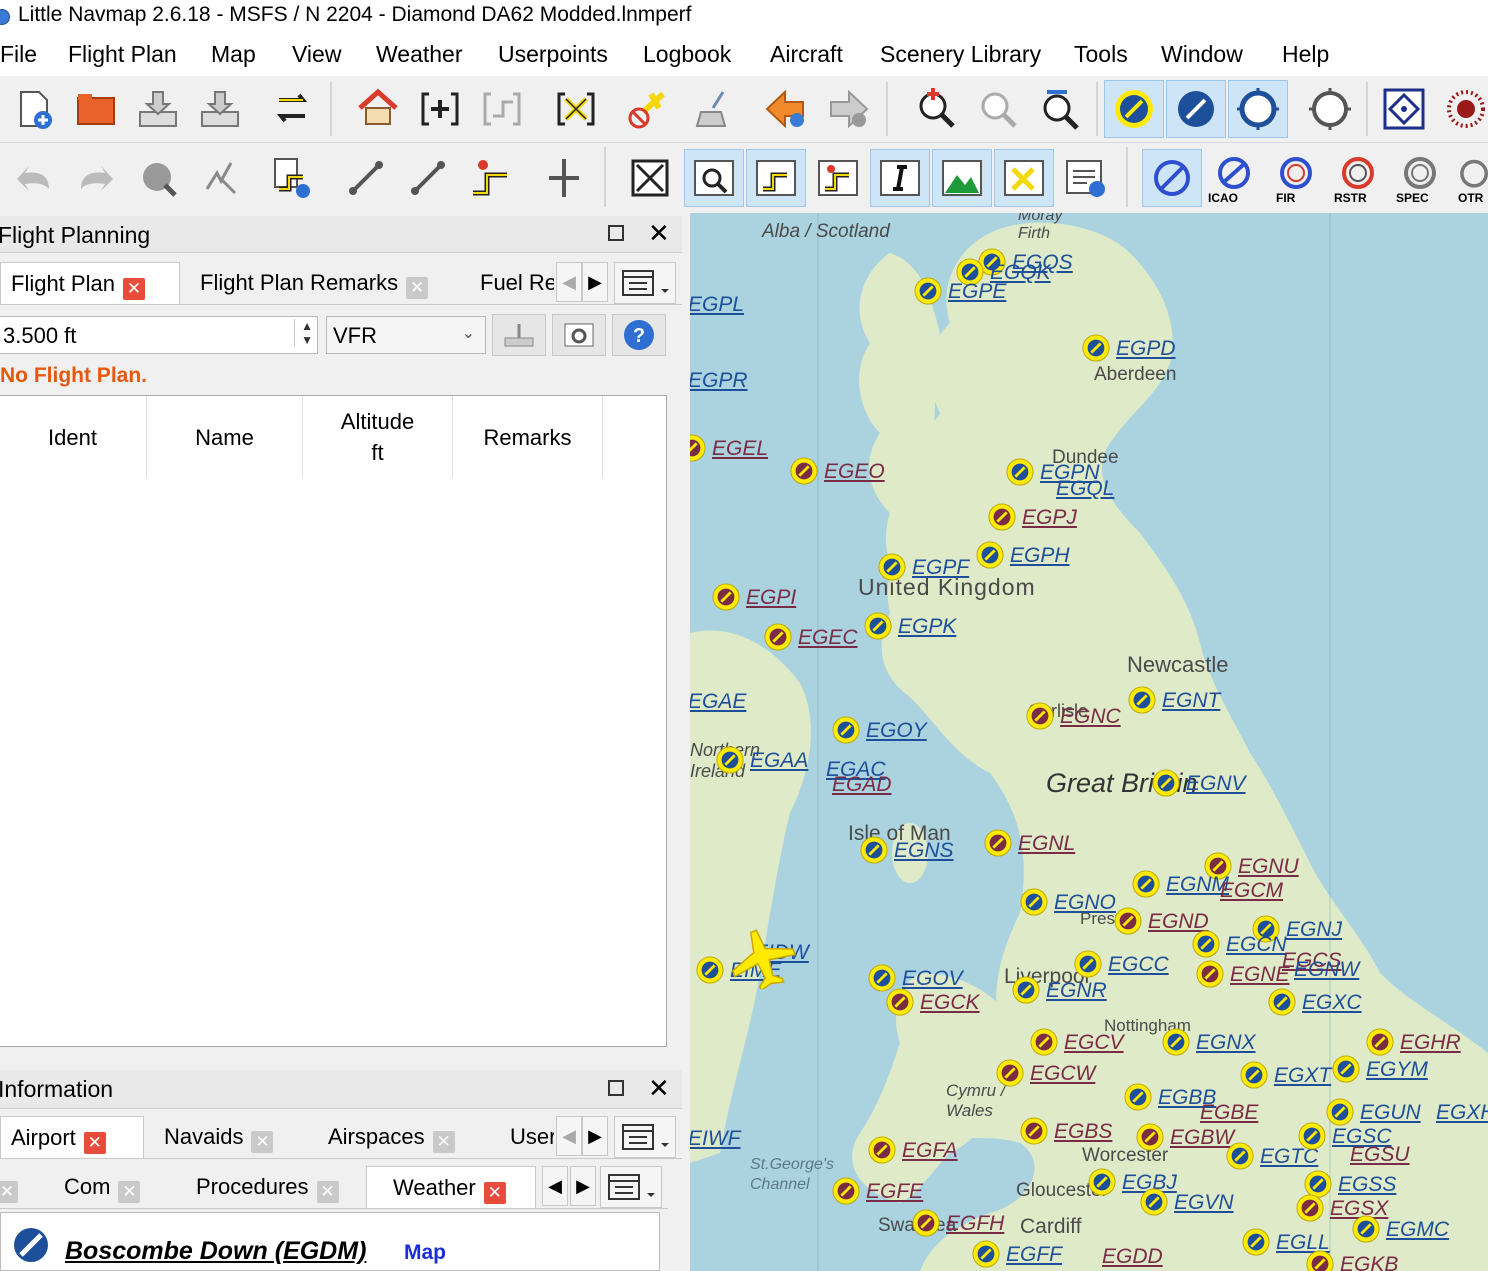 The width and height of the screenshot is (1488, 1271). I want to click on cruise-altitude-spinbox: 3.500 ft ▲ ▼, so click(159, 335).